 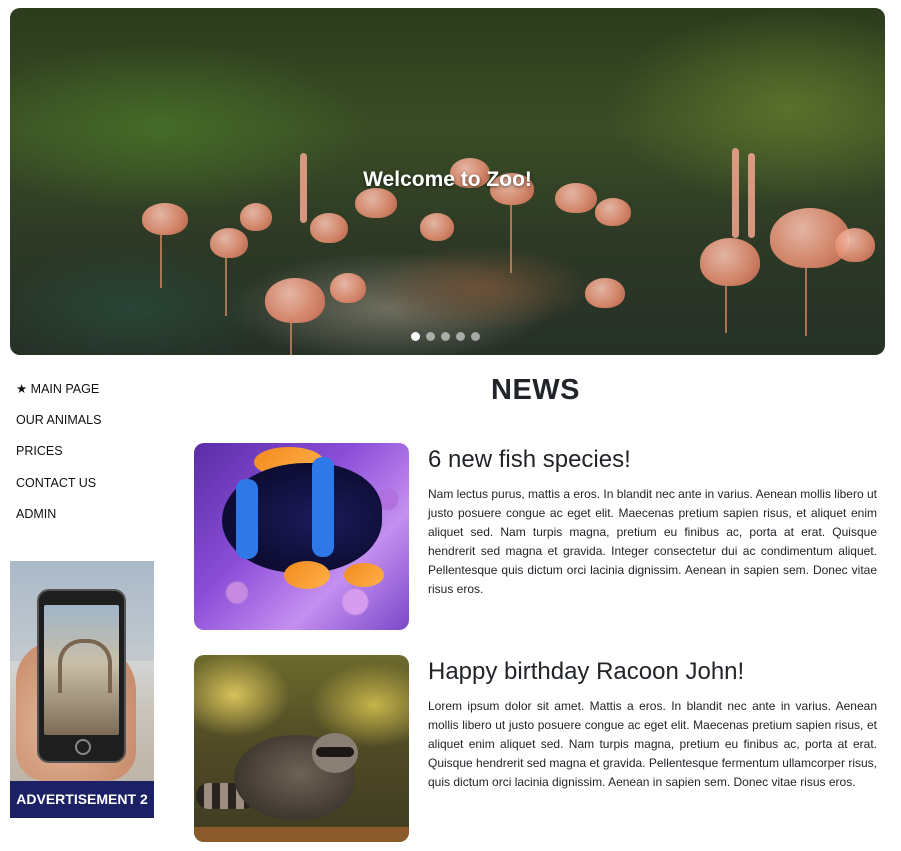 I want to click on carousel-indicators, so click(x=445, y=336).